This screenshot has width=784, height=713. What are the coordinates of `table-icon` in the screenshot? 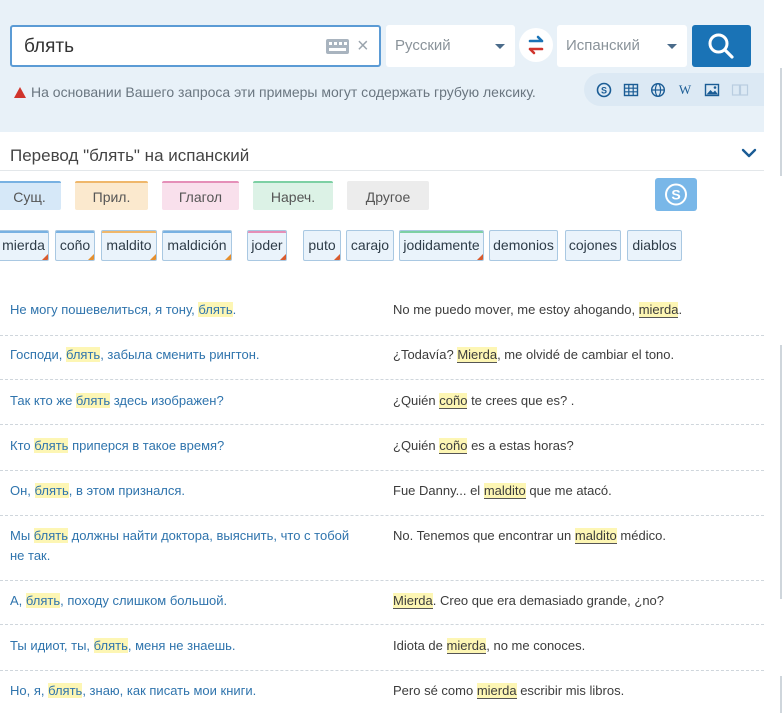 It's located at (631, 90).